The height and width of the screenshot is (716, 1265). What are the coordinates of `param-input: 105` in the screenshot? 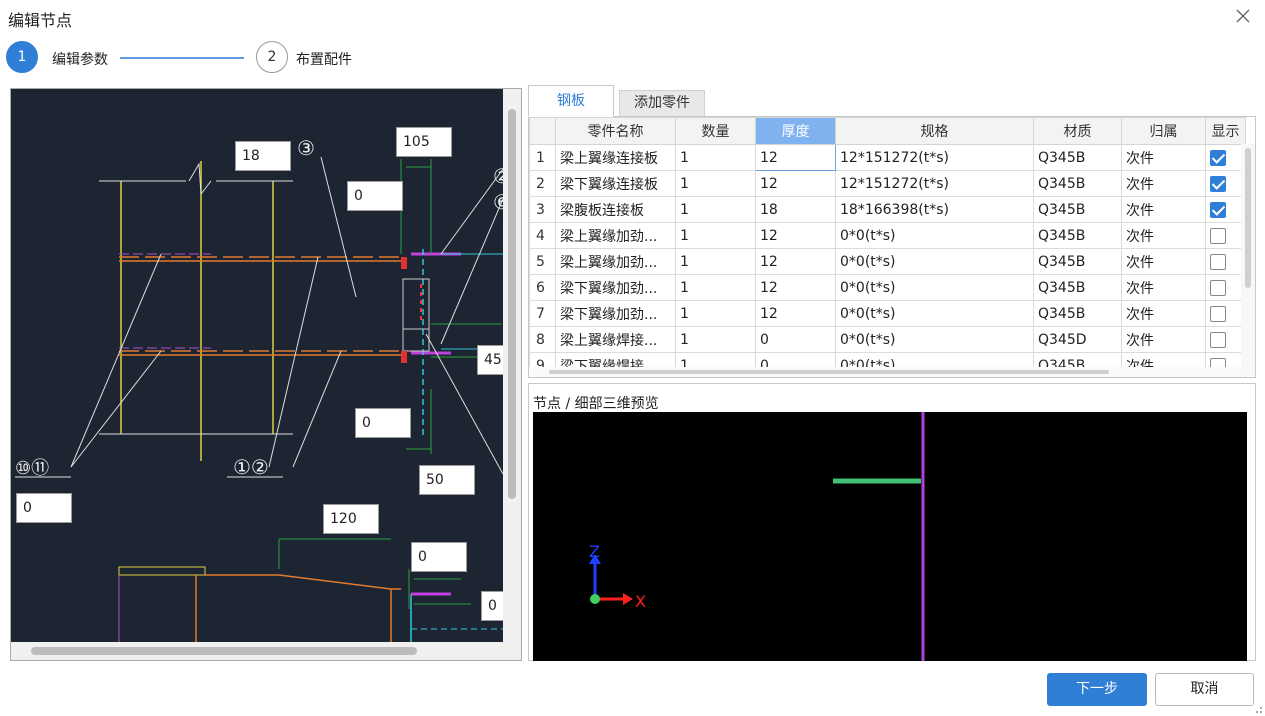 It's located at (424, 142).